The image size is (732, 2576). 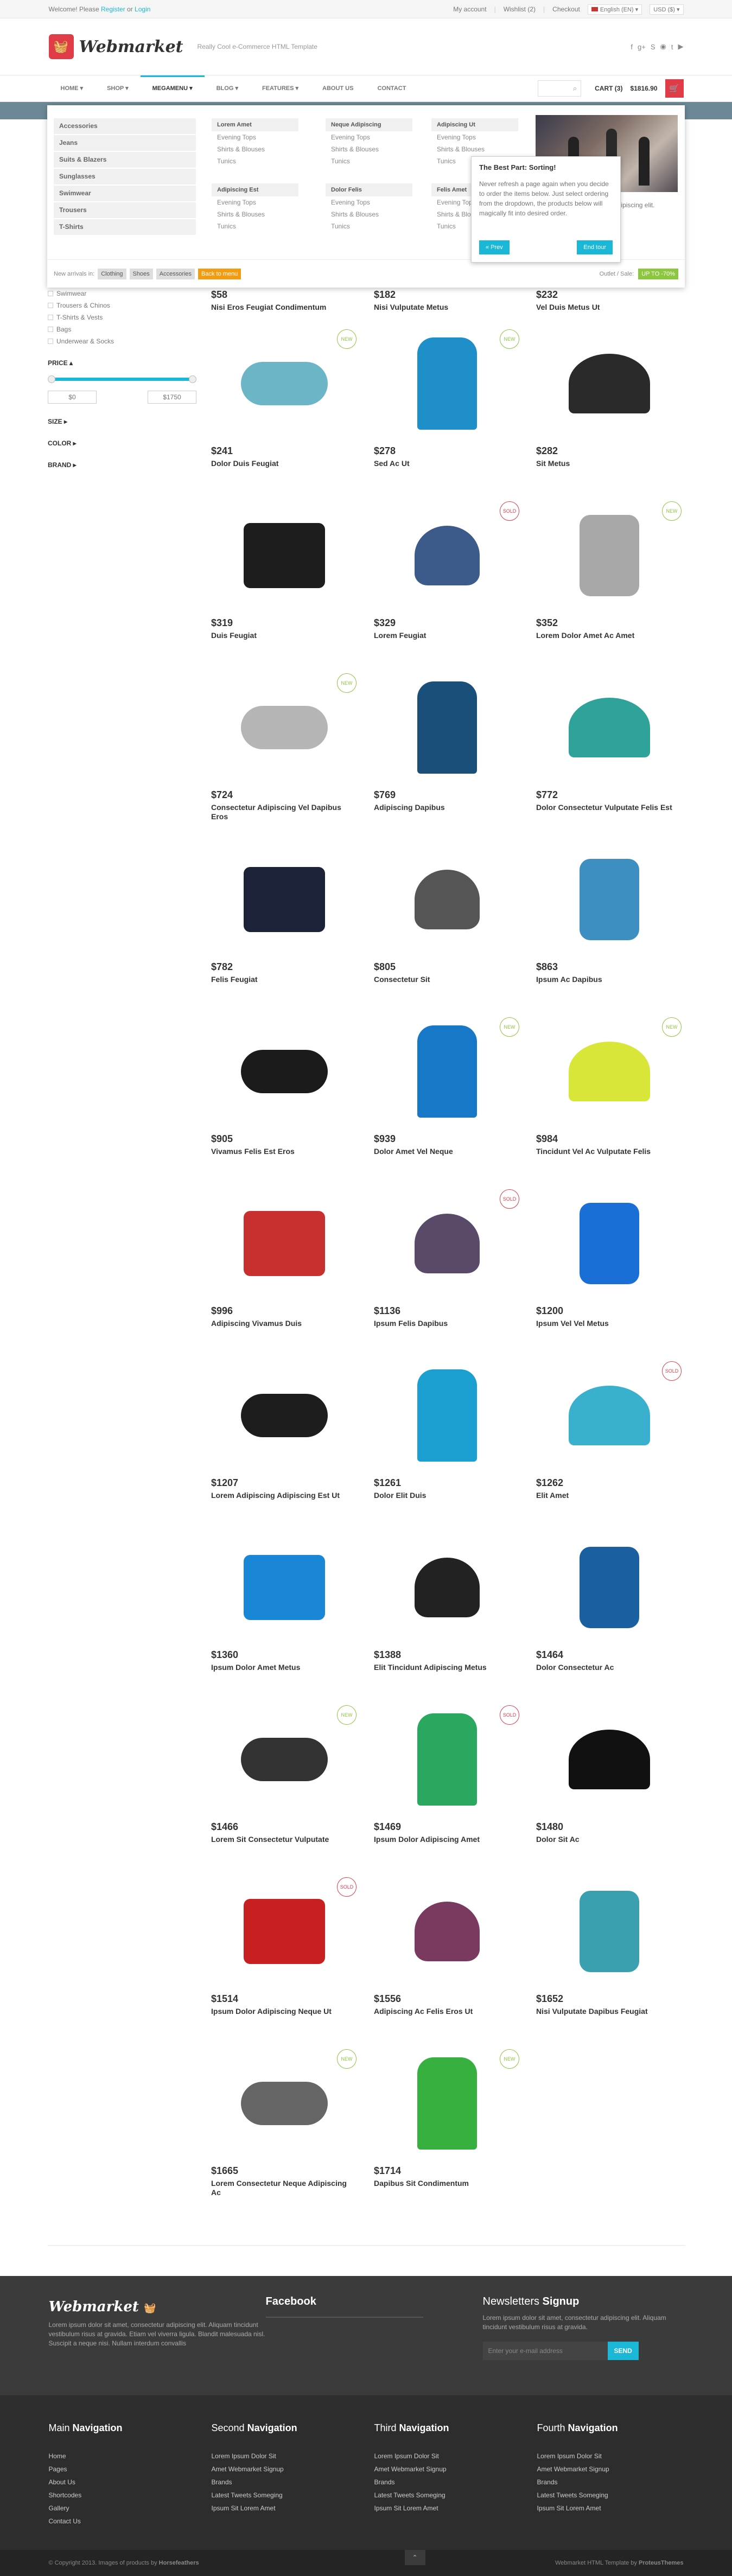 What do you see at coordinates (615, 9) in the screenshot?
I see `language-select: English (EN) ▾` at bounding box center [615, 9].